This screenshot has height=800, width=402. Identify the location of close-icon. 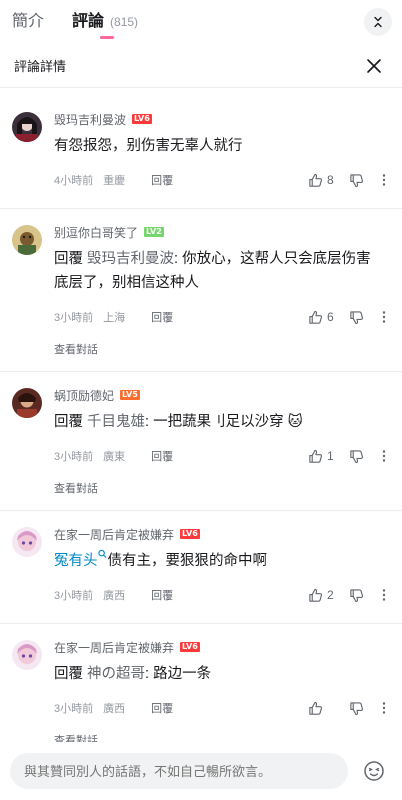
(374, 65).